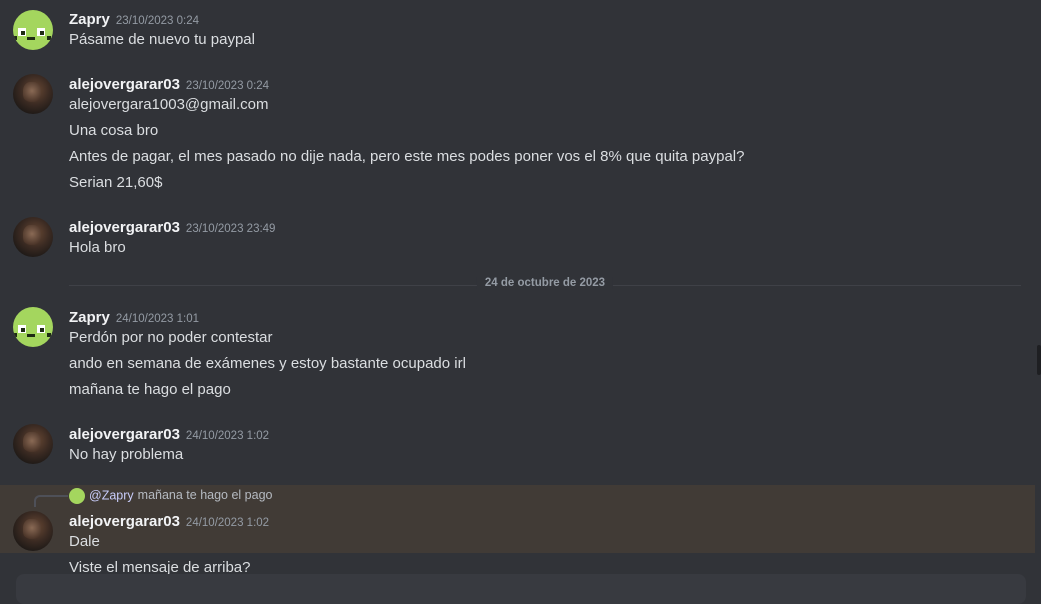  I want to click on message-text: Perdón por no poder contestar, so click(171, 337).